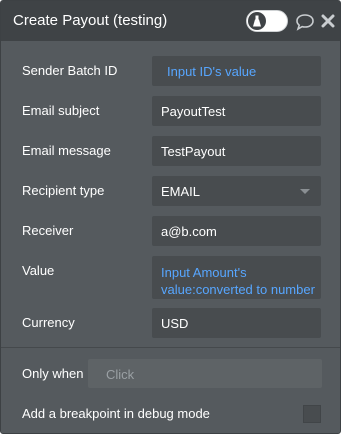  Describe the element at coordinates (63, 190) in the screenshot. I see `recipient-type-label: Recipient type` at that location.